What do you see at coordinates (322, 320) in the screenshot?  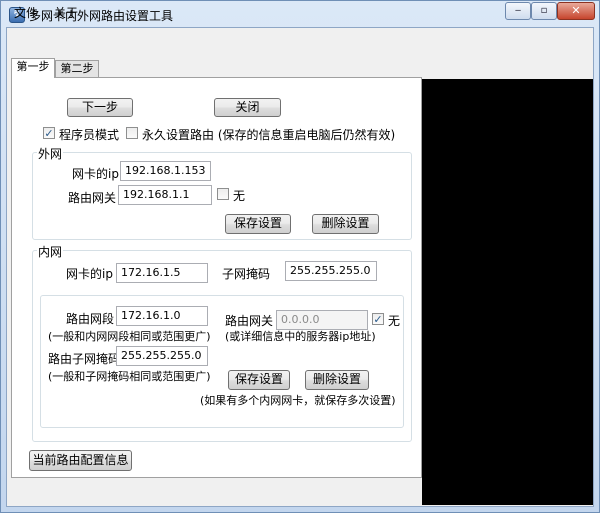 I see `route-gateway-field: 0.0.0.0` at bounding box center [322, 320].